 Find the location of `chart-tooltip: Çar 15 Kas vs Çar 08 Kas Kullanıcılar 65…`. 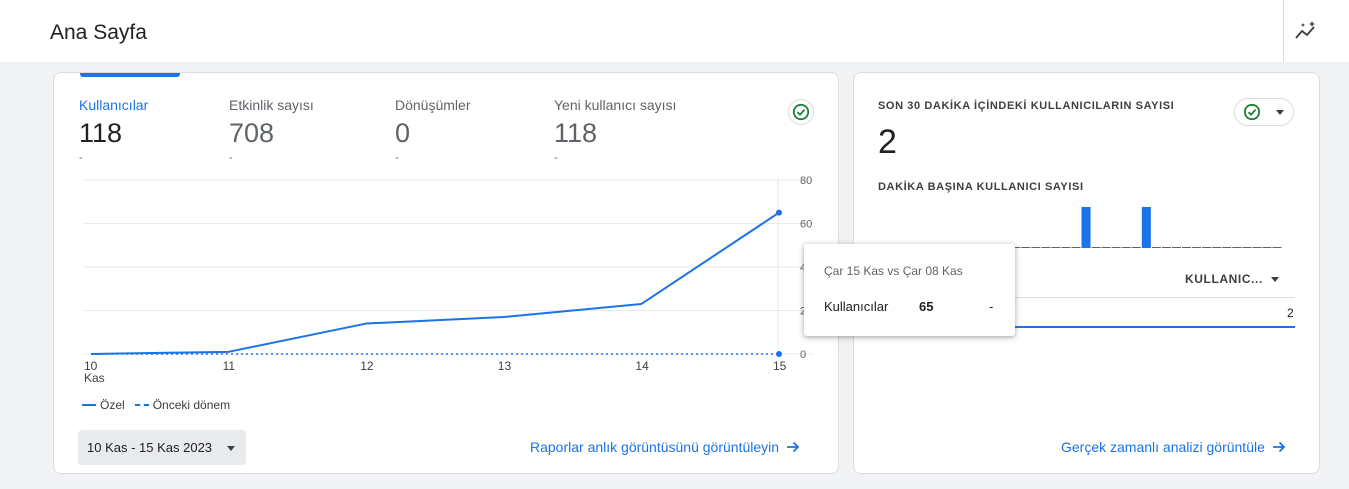

chart-tooltip: Çar 15 Kas vs Çar 08 Kas Kullanıcılar 65… is located at coordinates (909, 290).